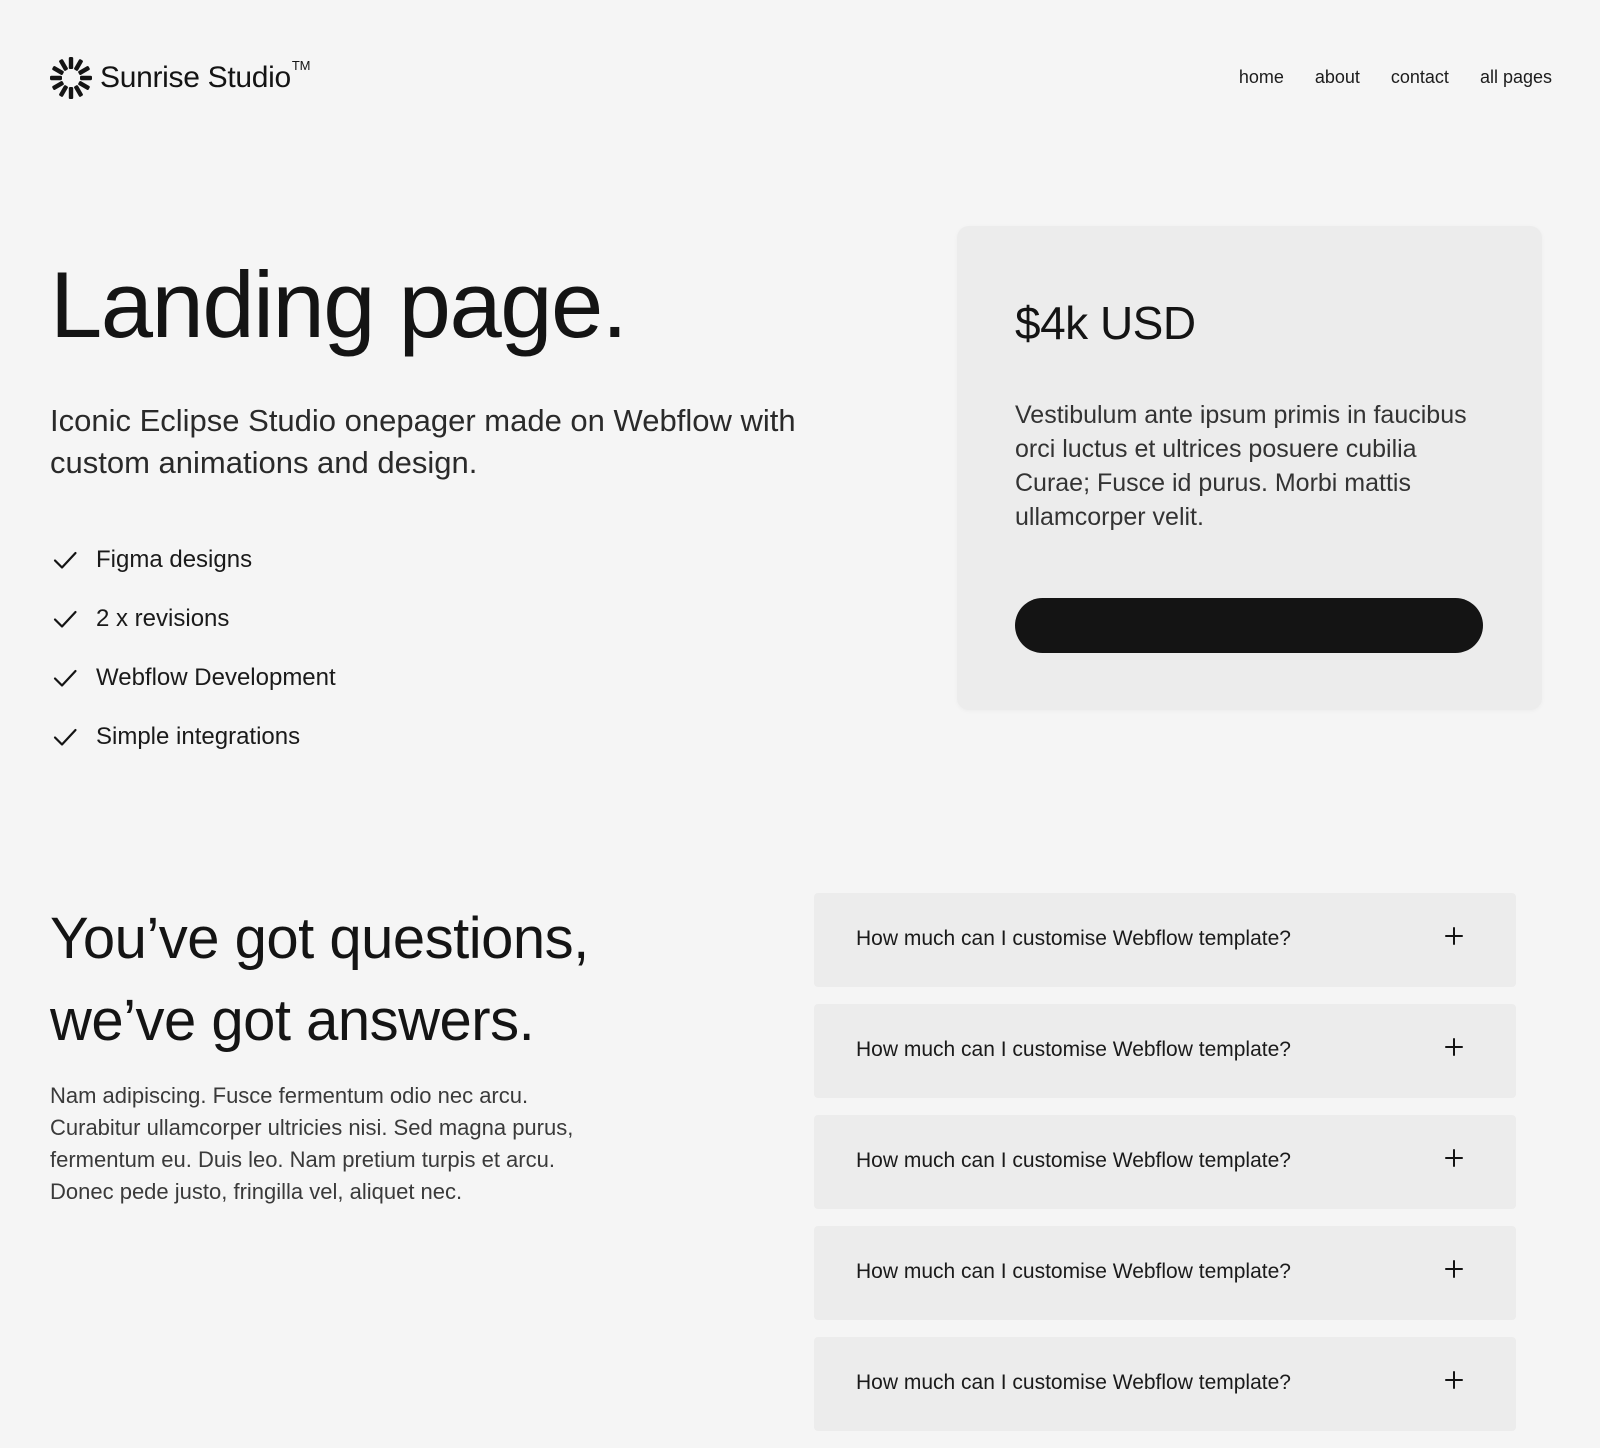  What do you see at coordinates (1261, 77) in the screenshot?
I see `nav-link-home: home` at bounding box center [1261, 77].